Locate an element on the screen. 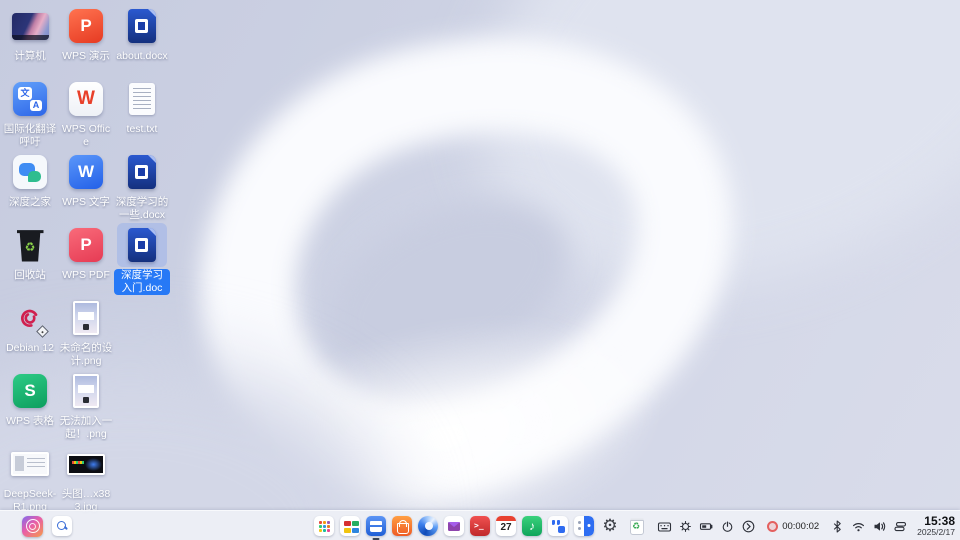  icon-label: 未命名的设计.png is located at coordinates (86, 355).